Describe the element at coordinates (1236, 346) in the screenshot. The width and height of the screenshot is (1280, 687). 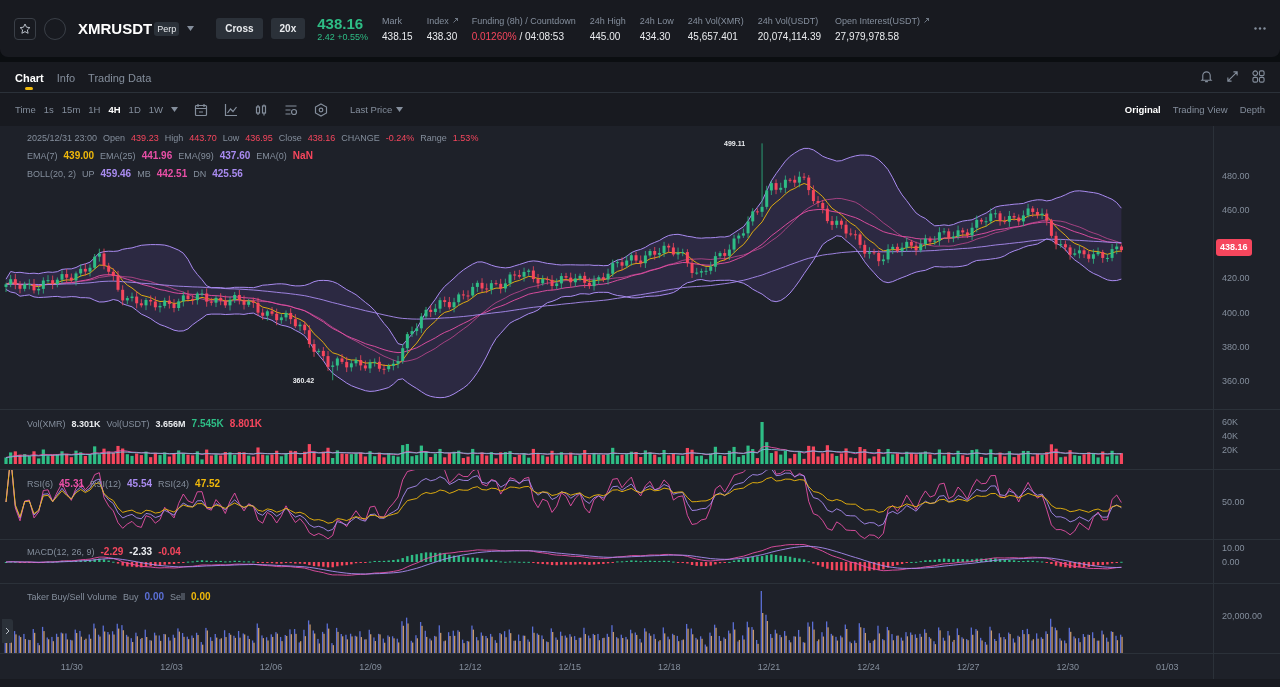
I see `axis-label: 380.00` at that location.